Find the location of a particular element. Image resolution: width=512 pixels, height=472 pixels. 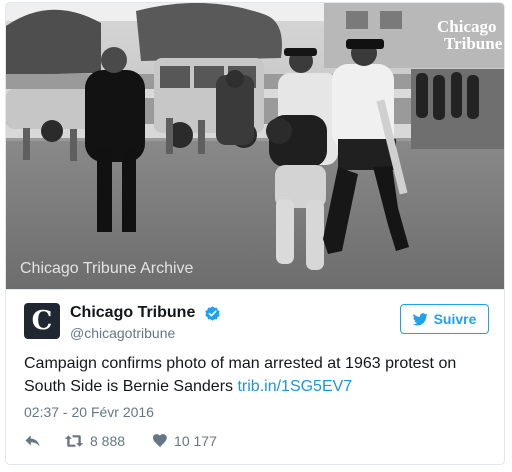

photo-credit: Chicago Tribune Archive is located at coordinates (107, 268).